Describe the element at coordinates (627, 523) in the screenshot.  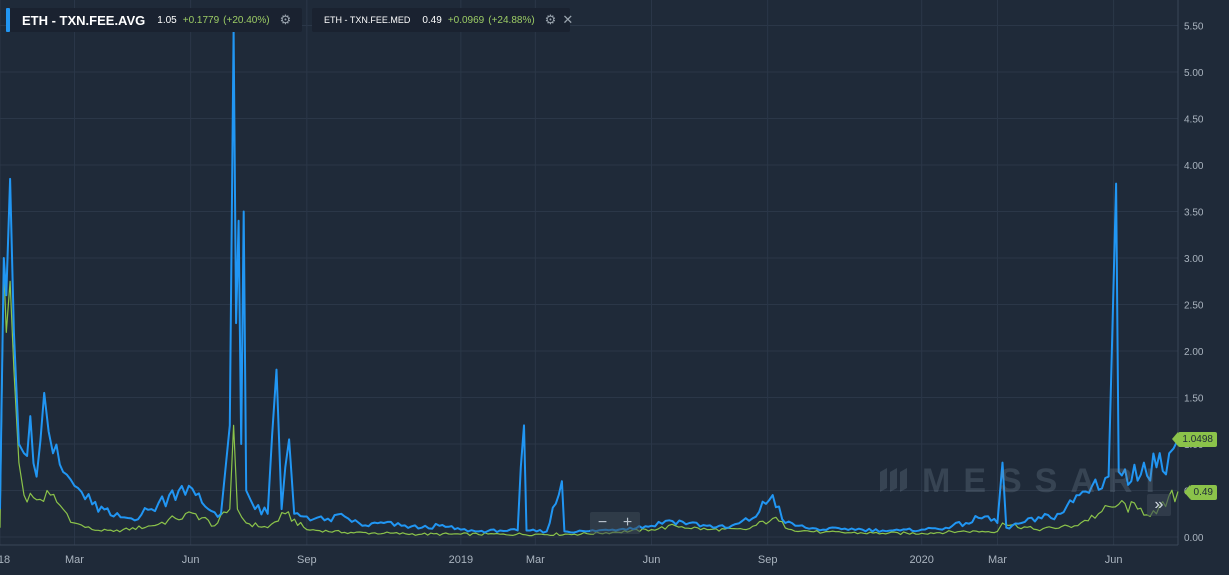
I see `zoom-in-button: +` at that location.